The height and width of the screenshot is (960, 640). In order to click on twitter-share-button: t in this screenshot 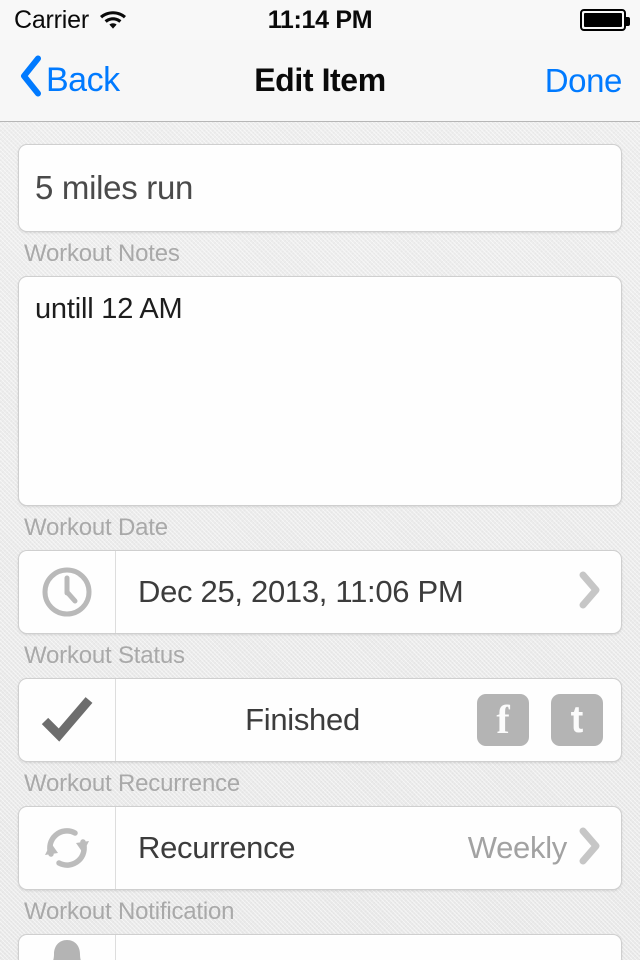, I will do `click(577, 720)`.